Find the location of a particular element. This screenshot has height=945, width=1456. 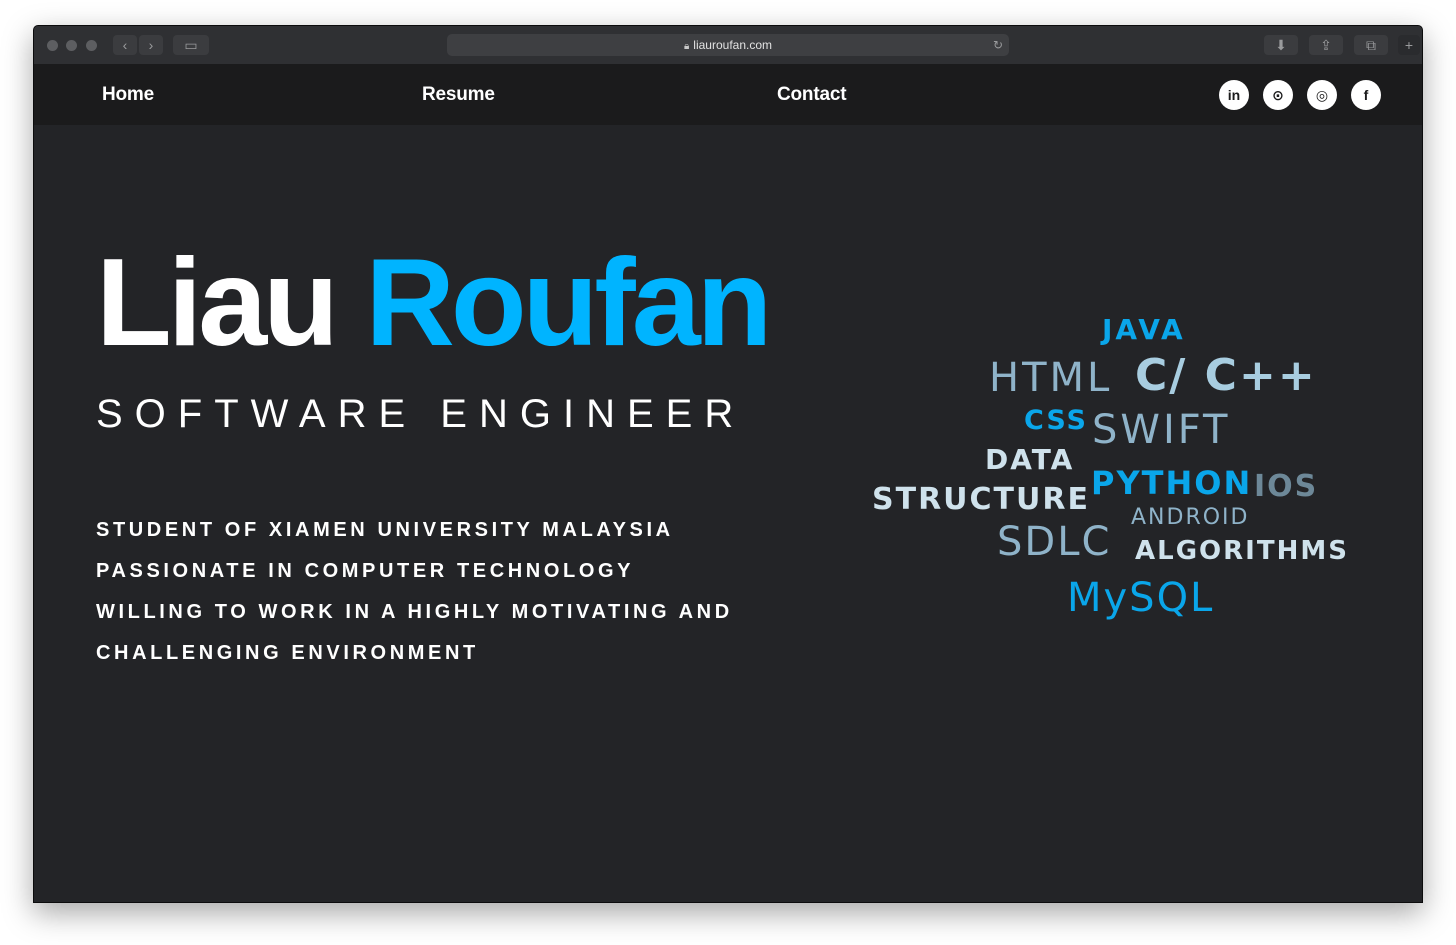

address-bar: 🔒︎ liauroufan.com ↻ is located at coordinates (728, 45).